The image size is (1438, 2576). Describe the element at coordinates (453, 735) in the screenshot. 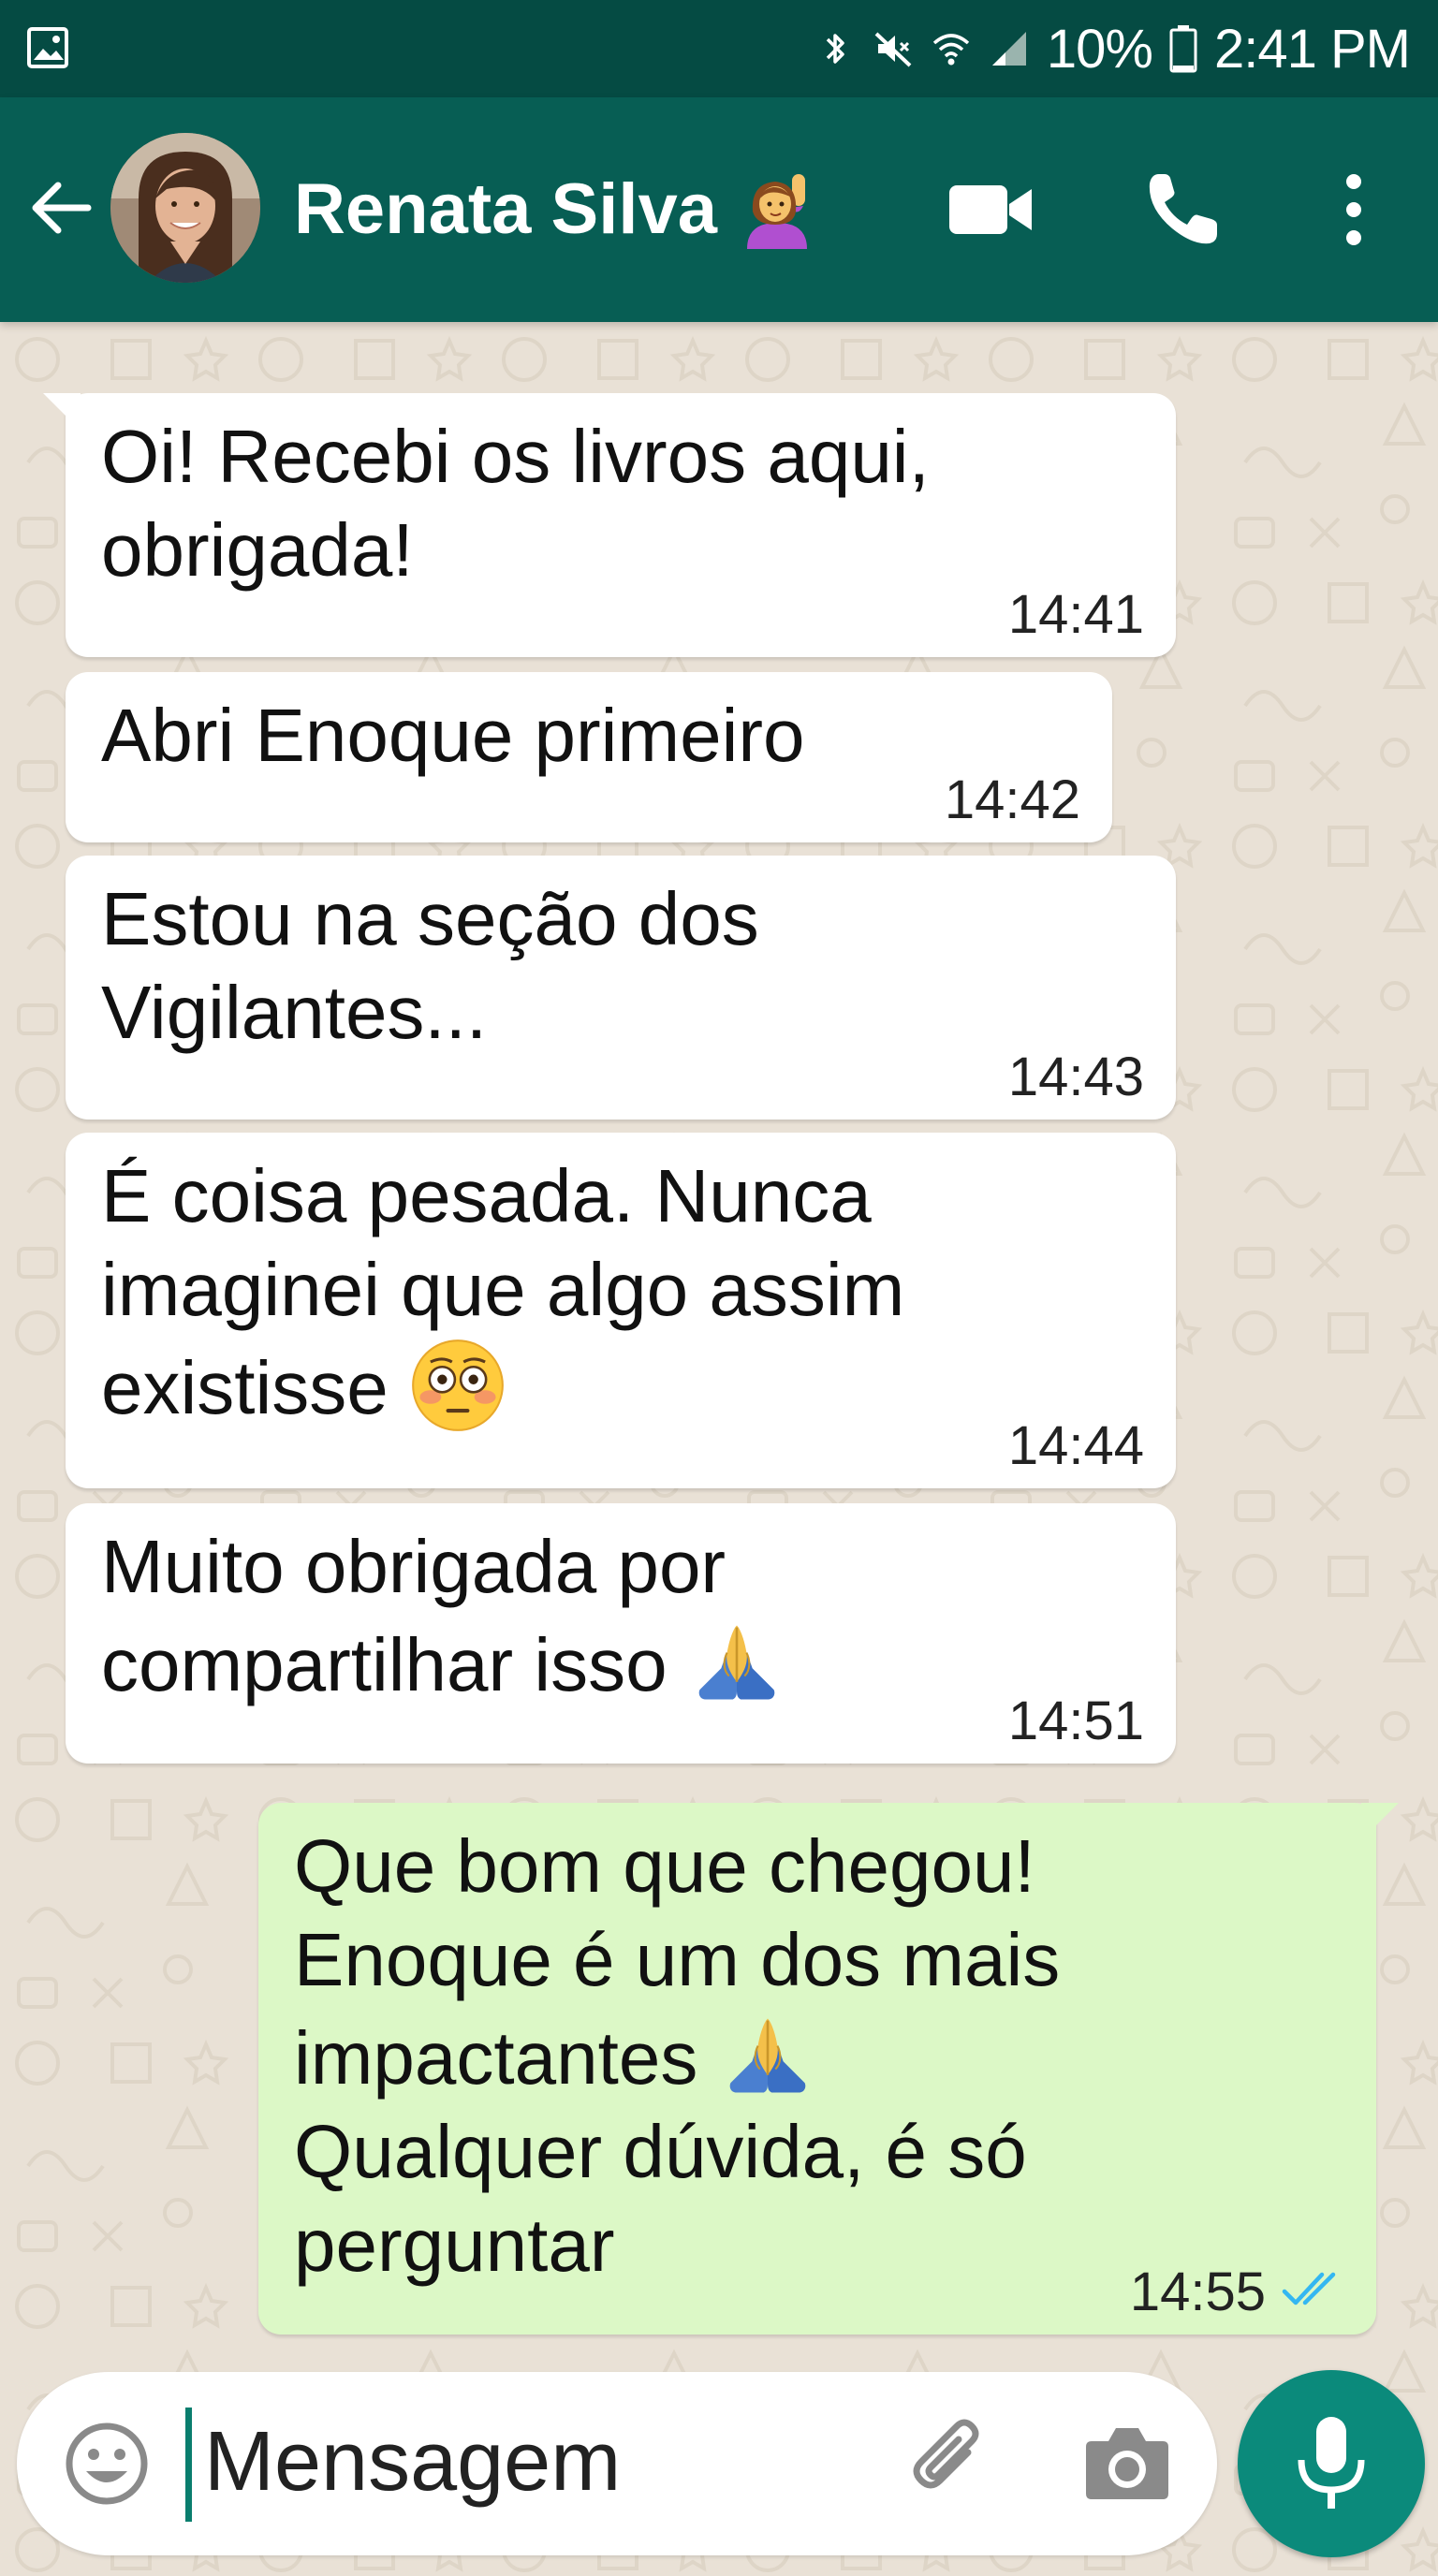

I see `message-text: Abri Enoque primeiro` at that location.